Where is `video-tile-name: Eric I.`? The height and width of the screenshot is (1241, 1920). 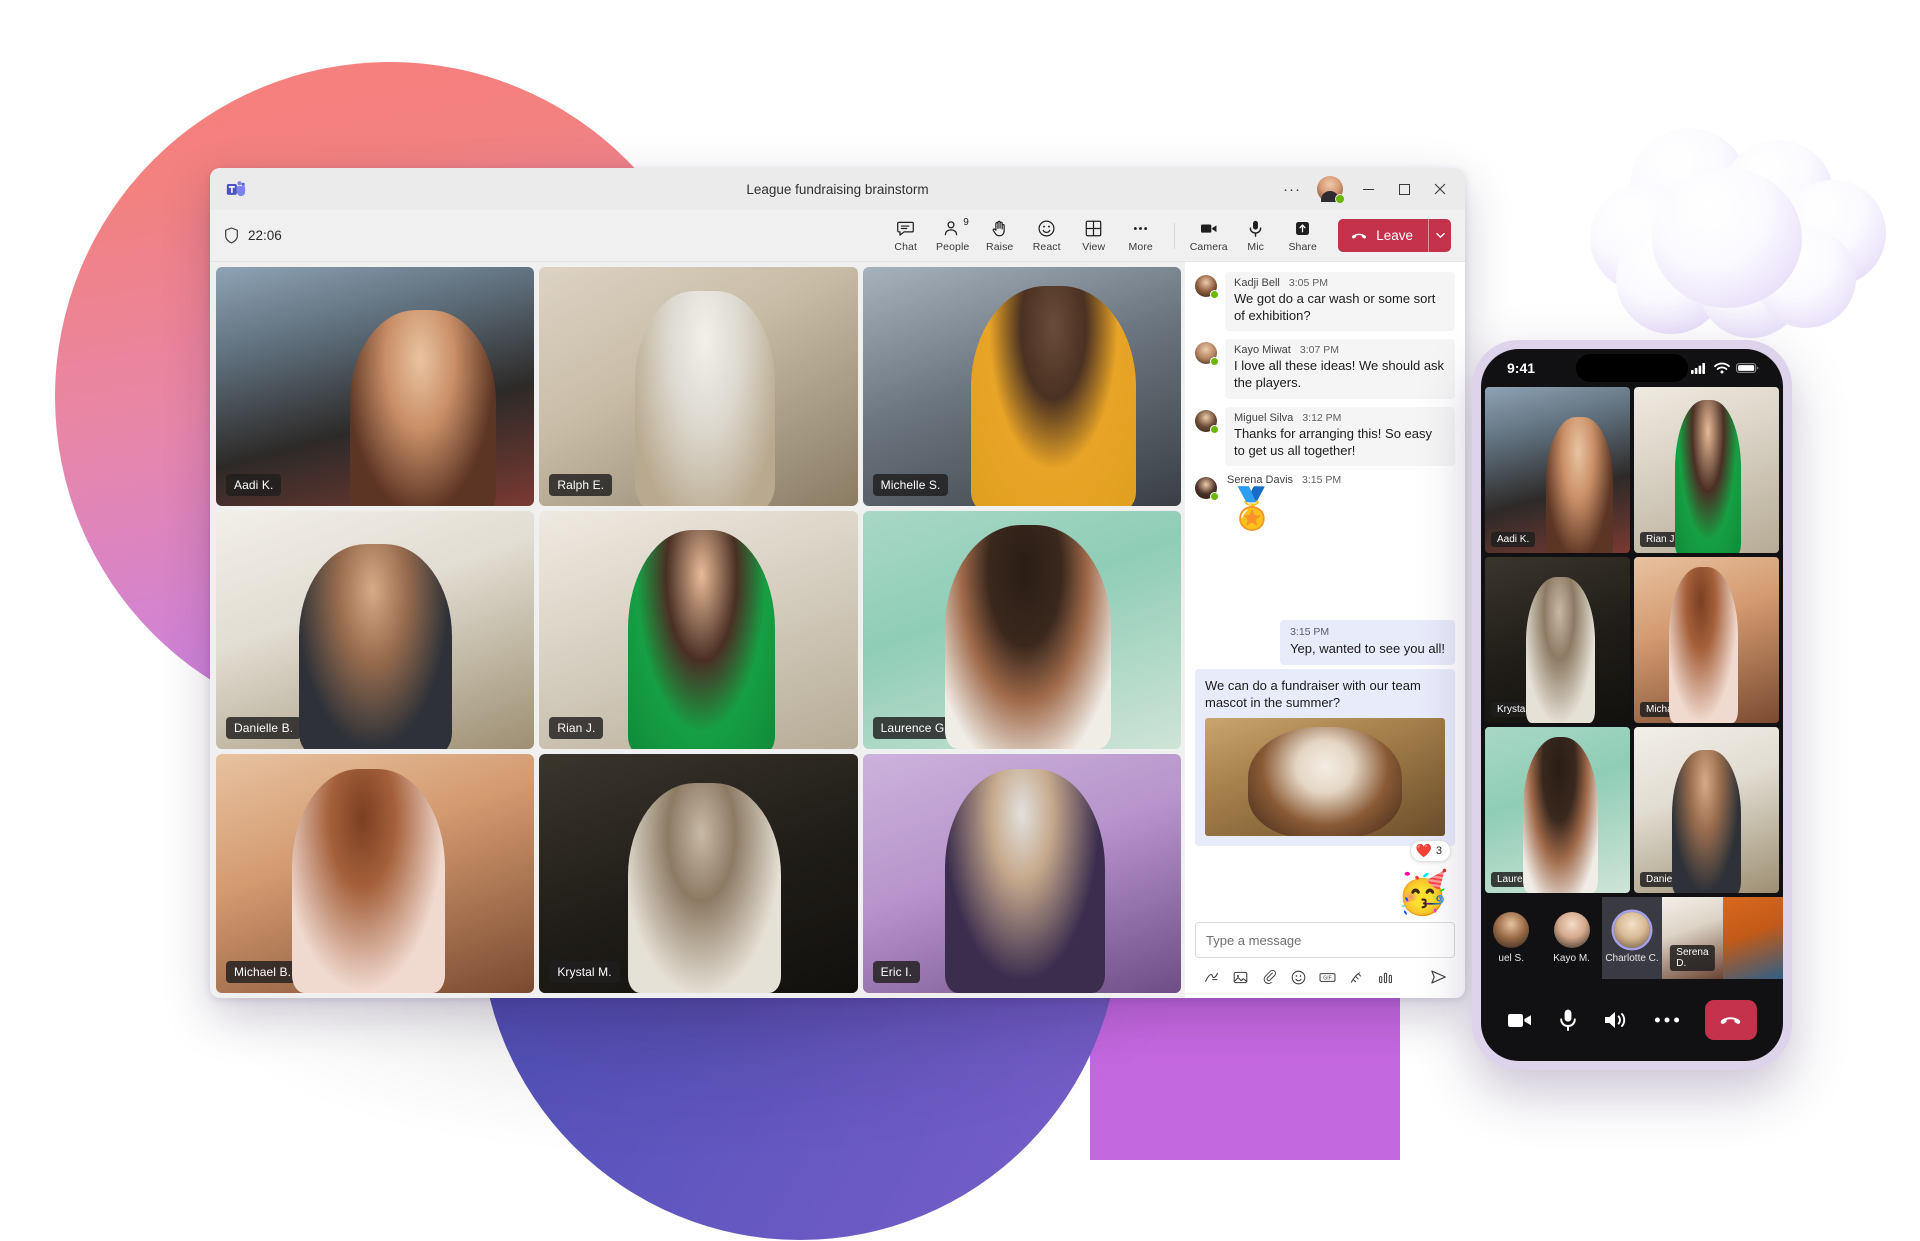
video-tile-name: Eric I. is located at coordinates (896, 972).